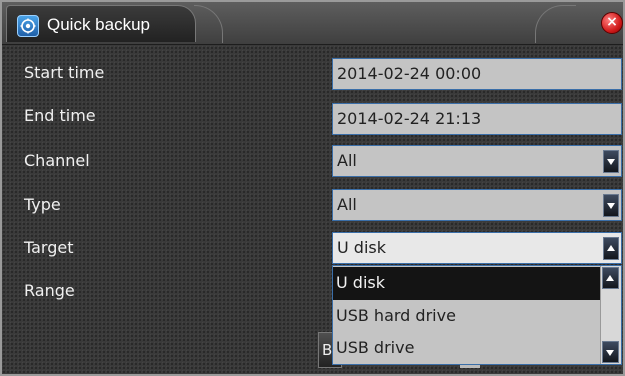  I want to click on close-icon: ×, so click(612, 23).